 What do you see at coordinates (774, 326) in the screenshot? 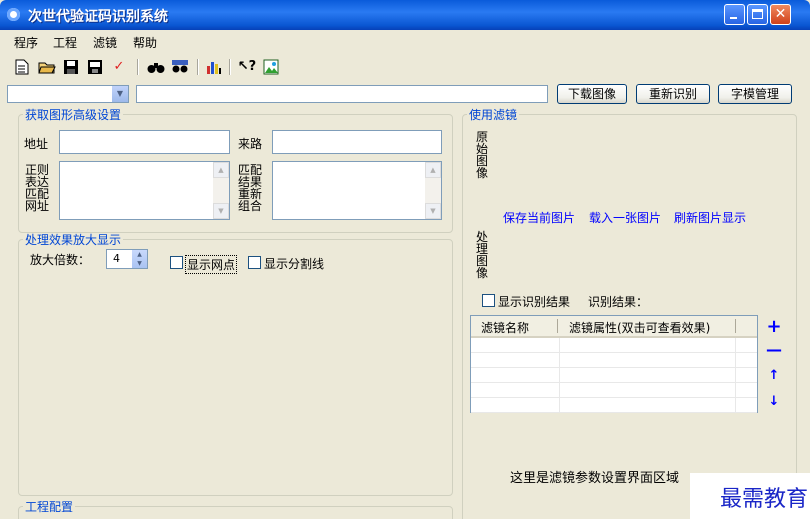
I see `add-filter-icon: +` at bounding box center [774, 326].